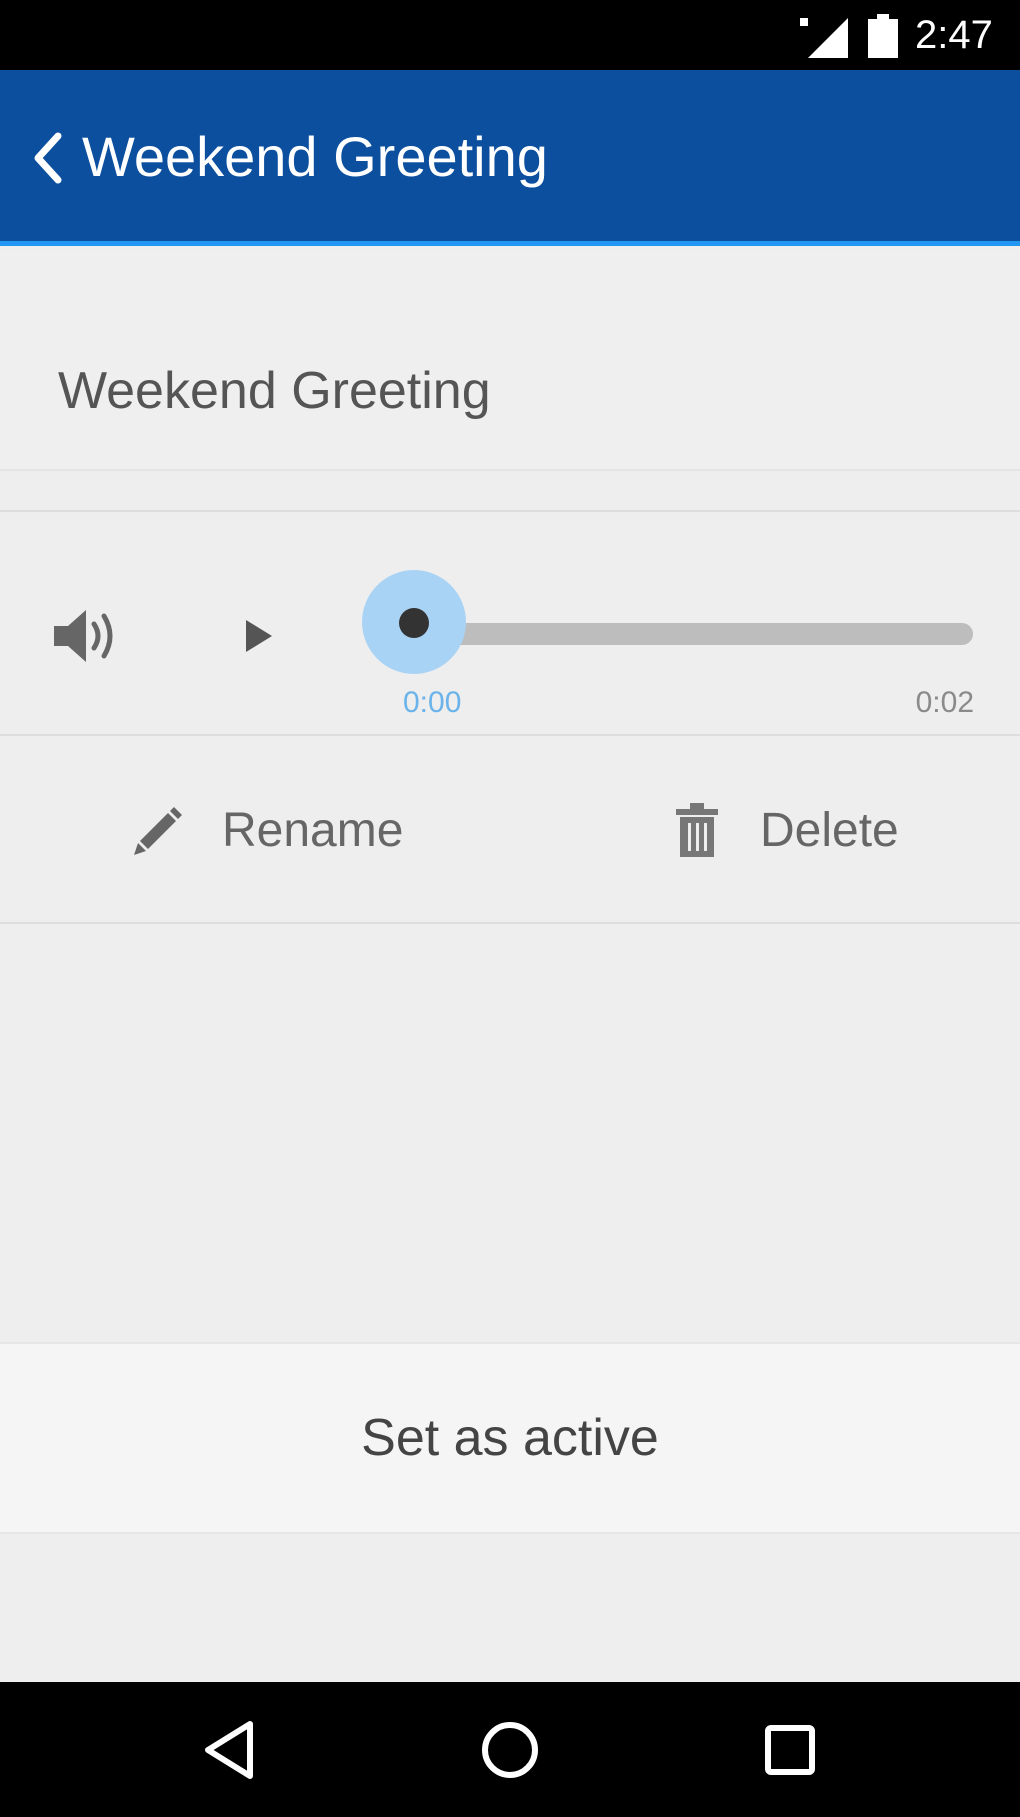  What do you see at coordinates (432, 702) in the screenshot?
I see `current-time: 0:00` at bounding box center [432, 702].